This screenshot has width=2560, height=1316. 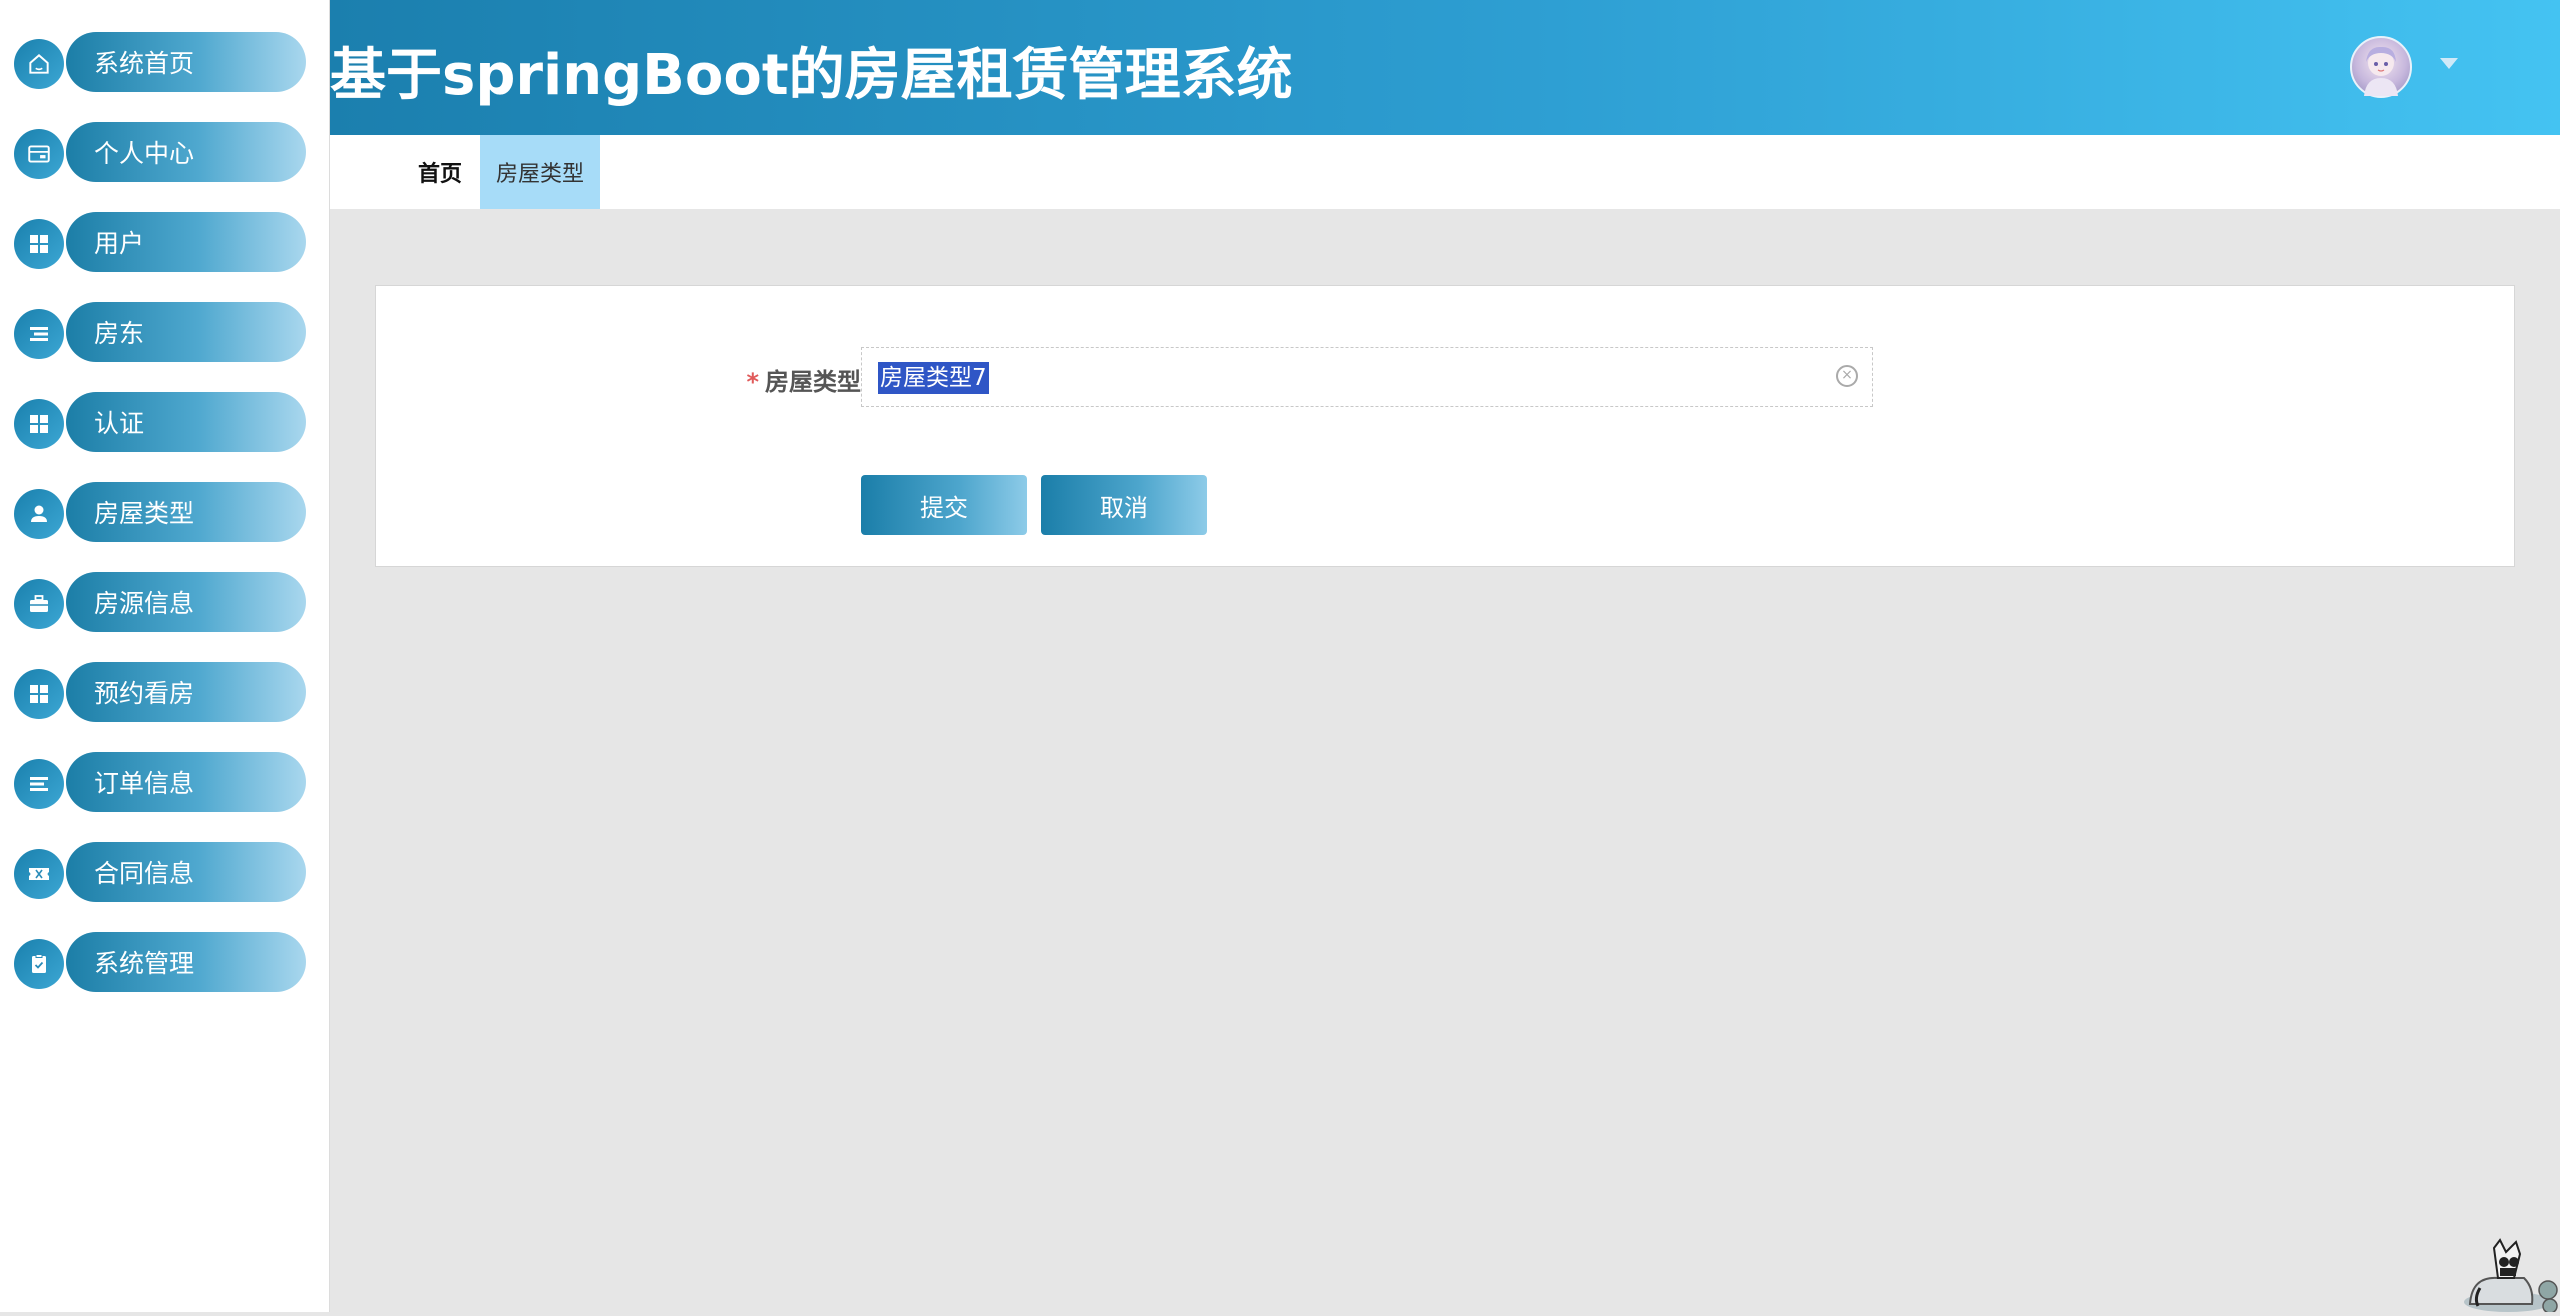 What do you see at coordinates (186, 242) in the screenshot?
I see `sidebar-item-label: 用户` at bounding box center [186, 242].